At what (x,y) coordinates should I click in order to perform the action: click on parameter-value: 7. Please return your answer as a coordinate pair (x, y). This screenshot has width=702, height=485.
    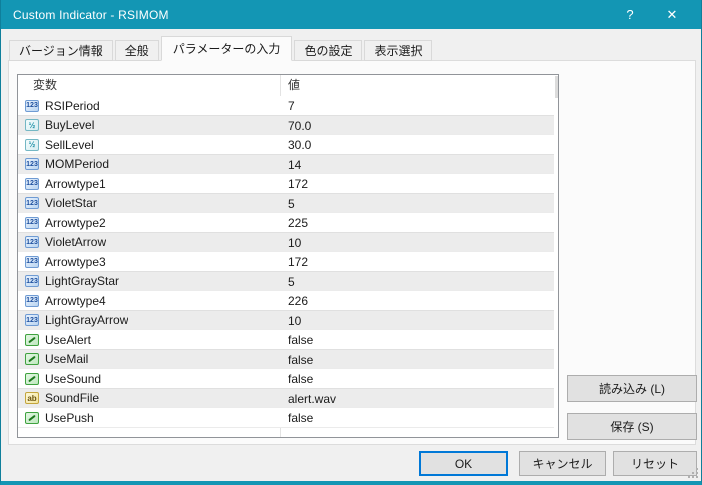
    Looking at the image, I should click on (291, 106).